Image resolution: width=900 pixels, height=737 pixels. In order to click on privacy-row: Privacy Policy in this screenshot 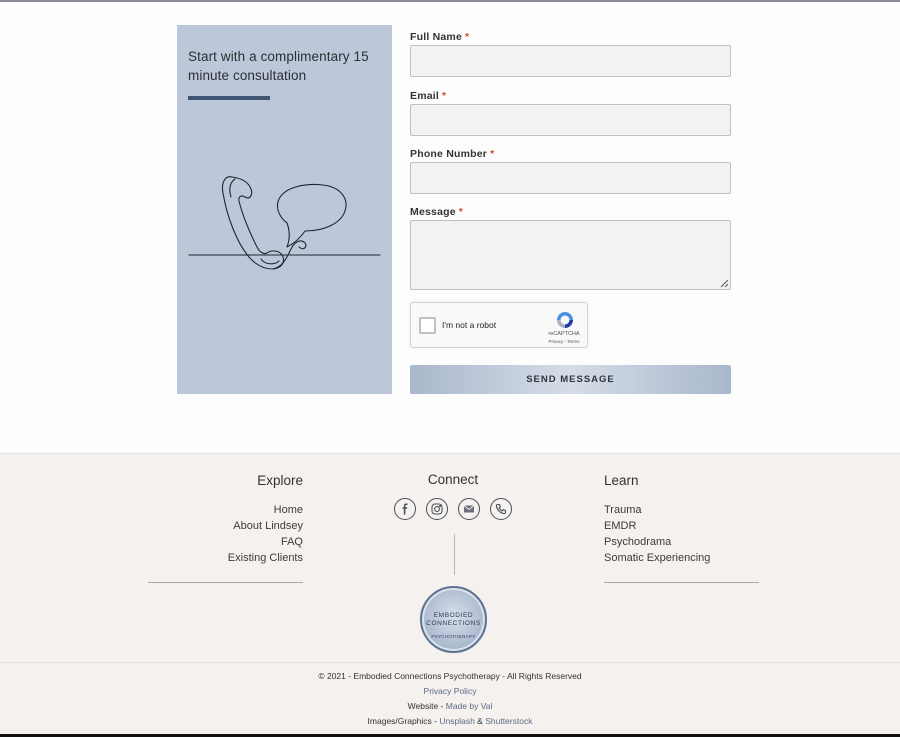, I will do `click(450, 691)`.